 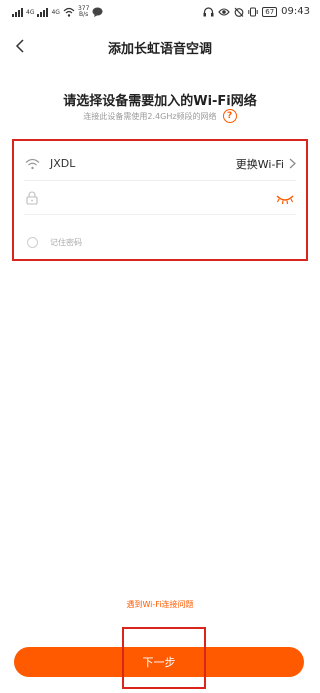 I want to click on change-wifi-button: 更换Wi-Fi, so click(x=266, y=164).